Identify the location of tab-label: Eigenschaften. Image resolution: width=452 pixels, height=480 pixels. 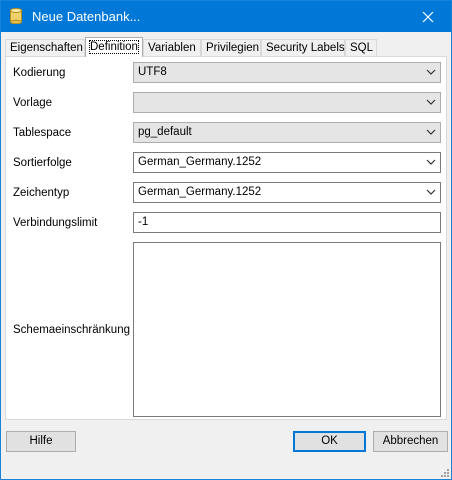
(46, 48).